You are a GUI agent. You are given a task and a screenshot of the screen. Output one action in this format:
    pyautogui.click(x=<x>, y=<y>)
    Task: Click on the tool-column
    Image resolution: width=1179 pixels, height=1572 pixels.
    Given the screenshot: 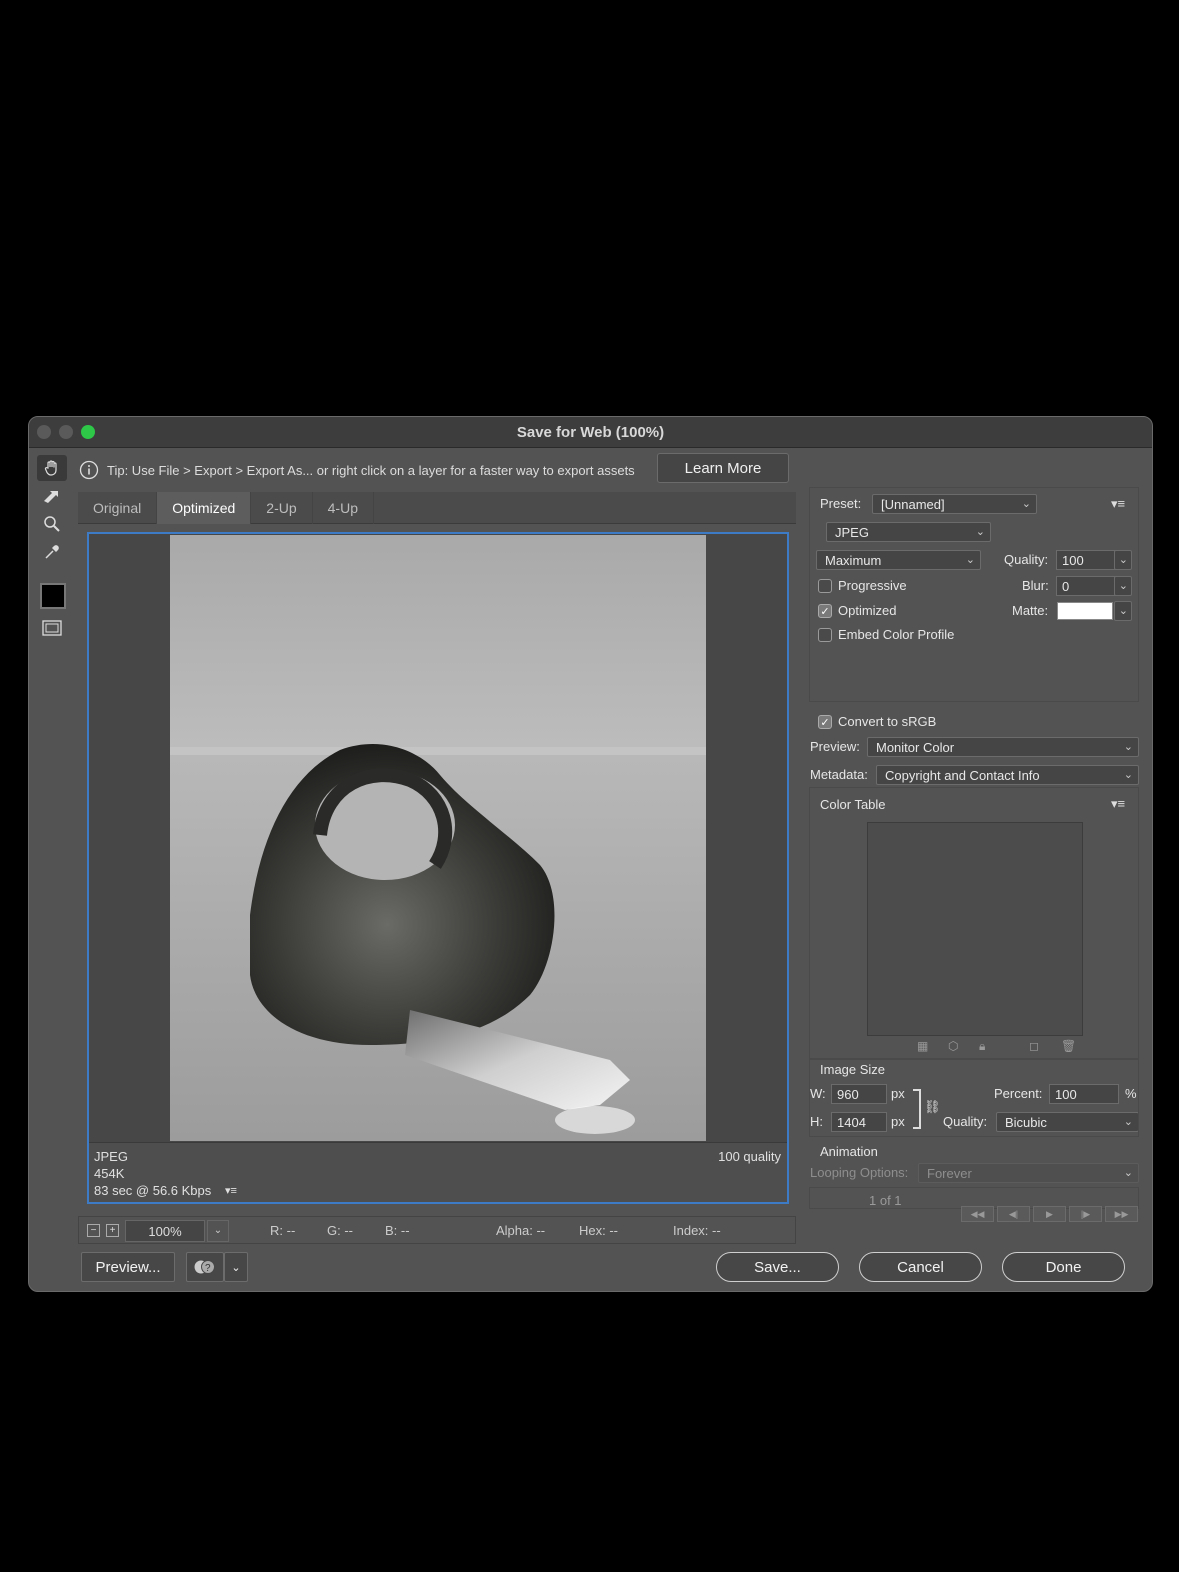 What is the action you would take?
    pyautogui.click(x=53, y=845)
    